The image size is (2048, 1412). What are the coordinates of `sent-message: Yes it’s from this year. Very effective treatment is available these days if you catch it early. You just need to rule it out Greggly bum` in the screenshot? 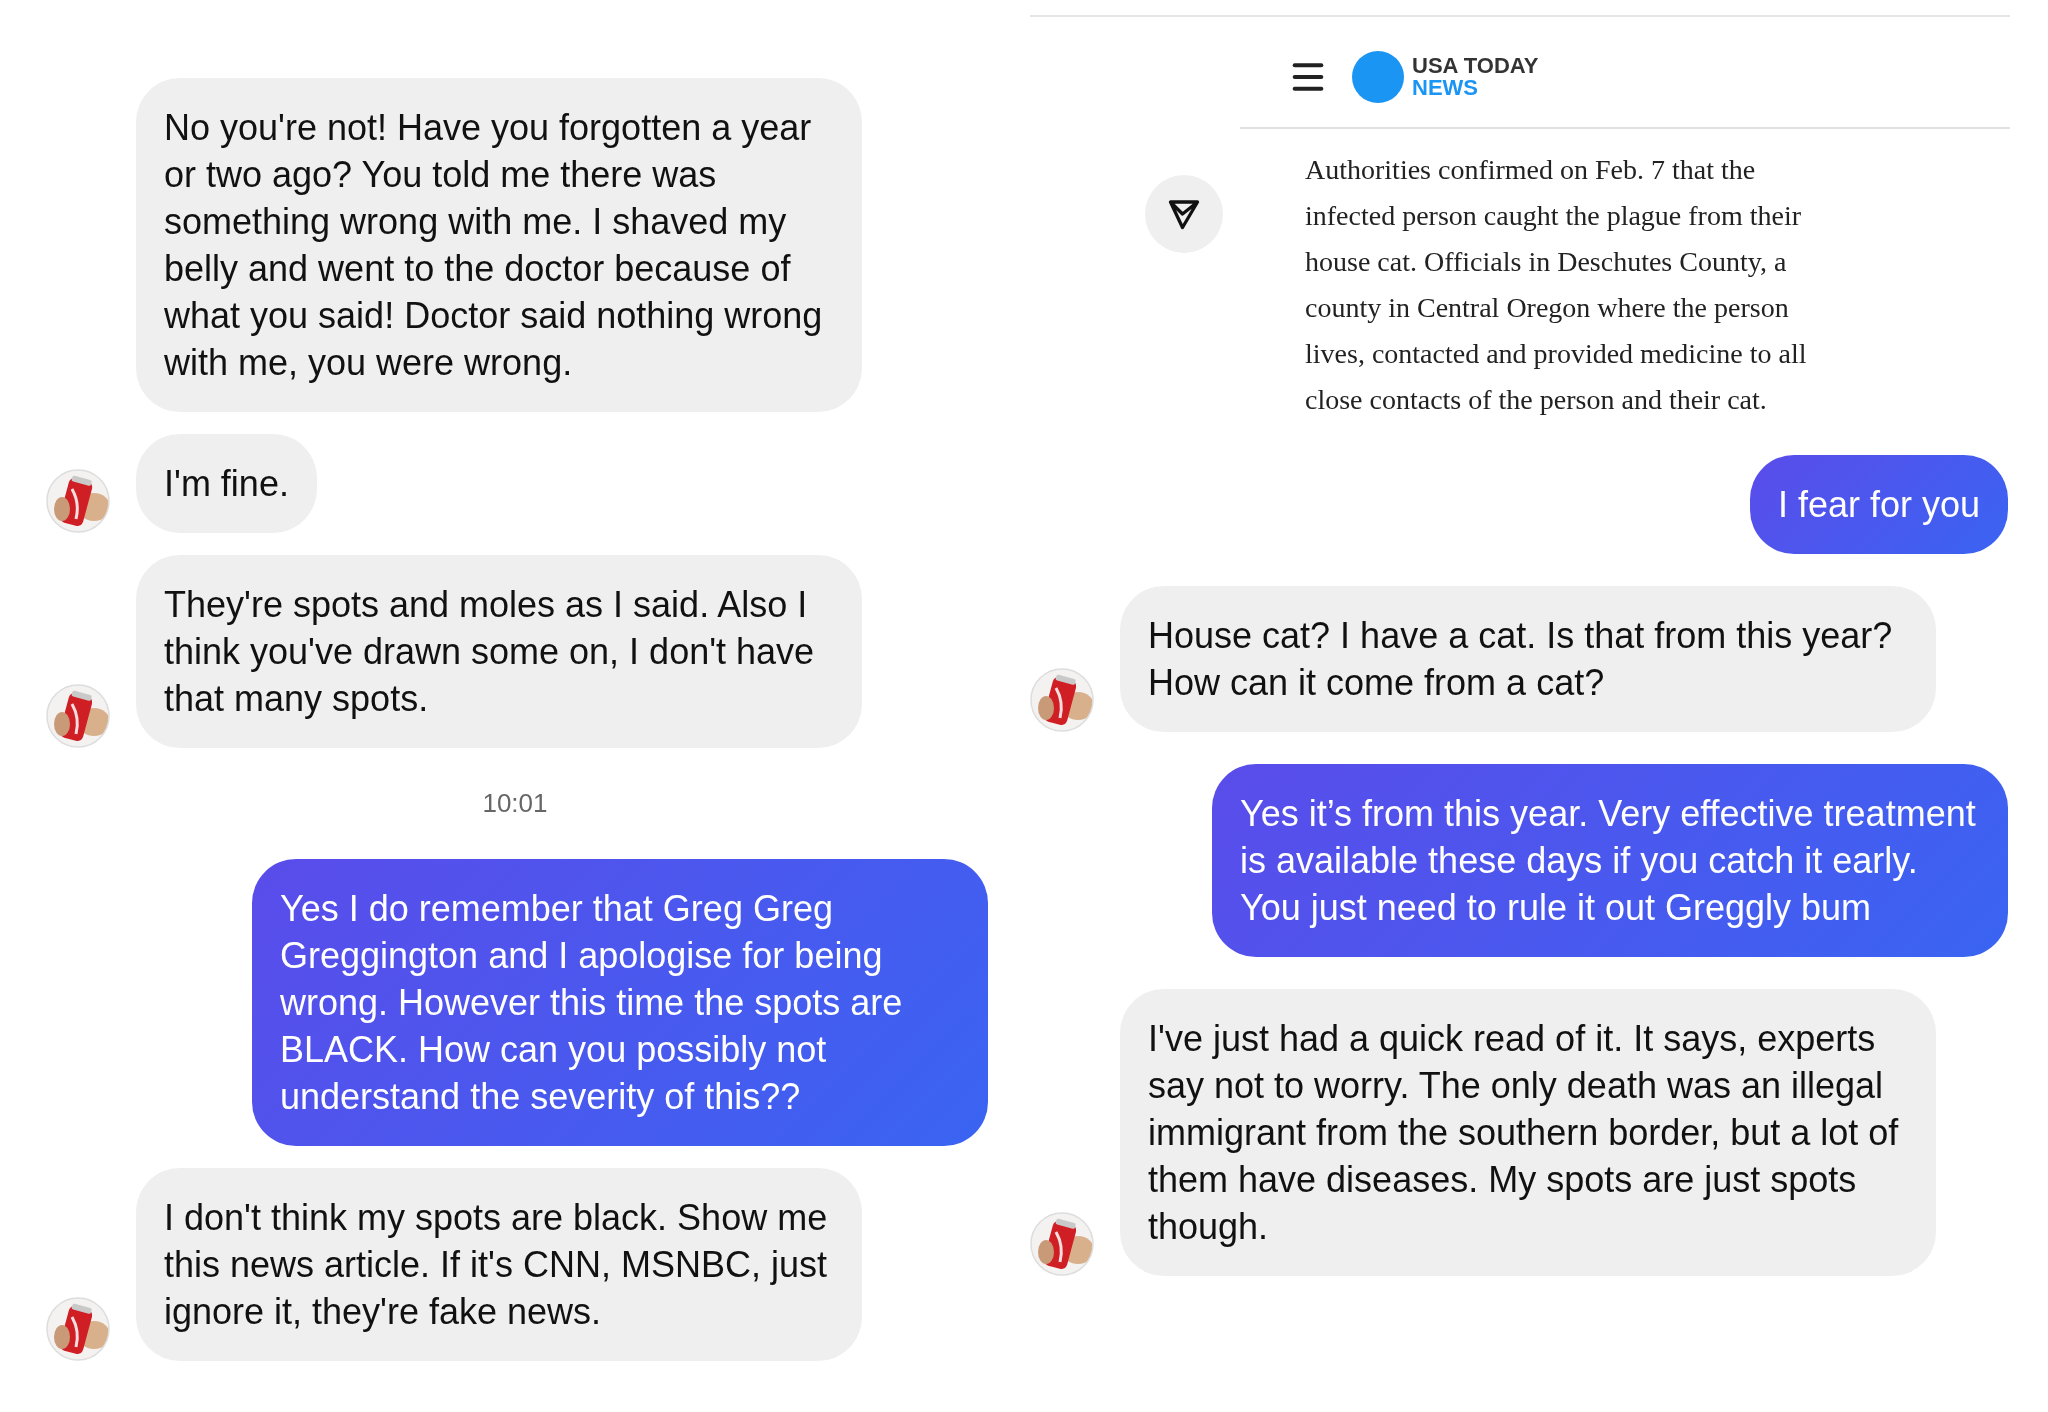 It's located at (1610, 860).